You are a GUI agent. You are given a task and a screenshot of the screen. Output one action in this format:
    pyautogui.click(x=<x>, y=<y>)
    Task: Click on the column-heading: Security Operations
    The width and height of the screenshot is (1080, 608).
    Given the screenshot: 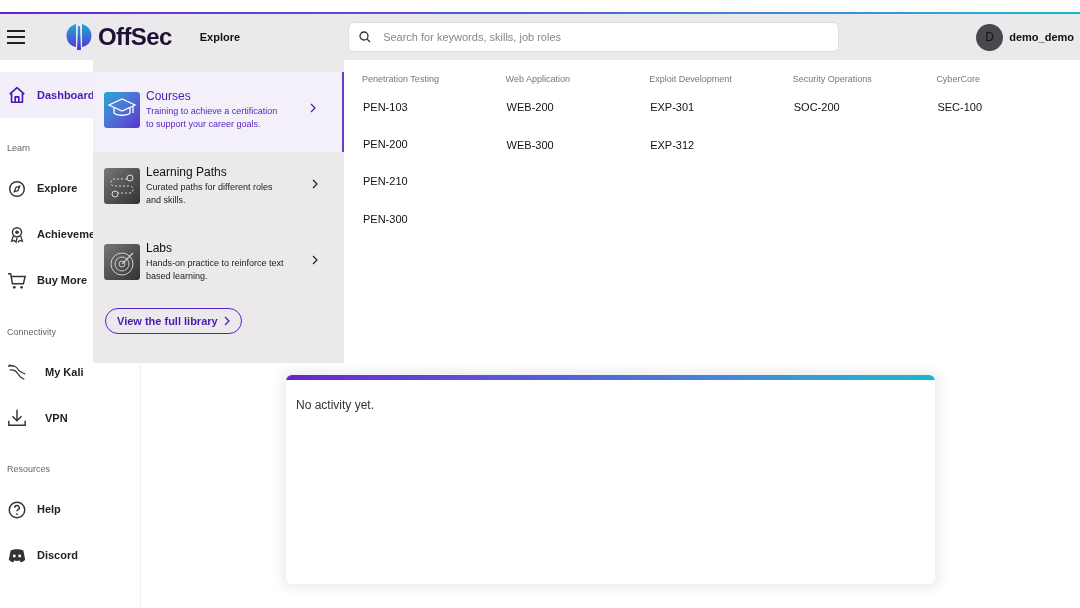 What is the action you would take?
    pyautogui.click(x=832, y=79)
    